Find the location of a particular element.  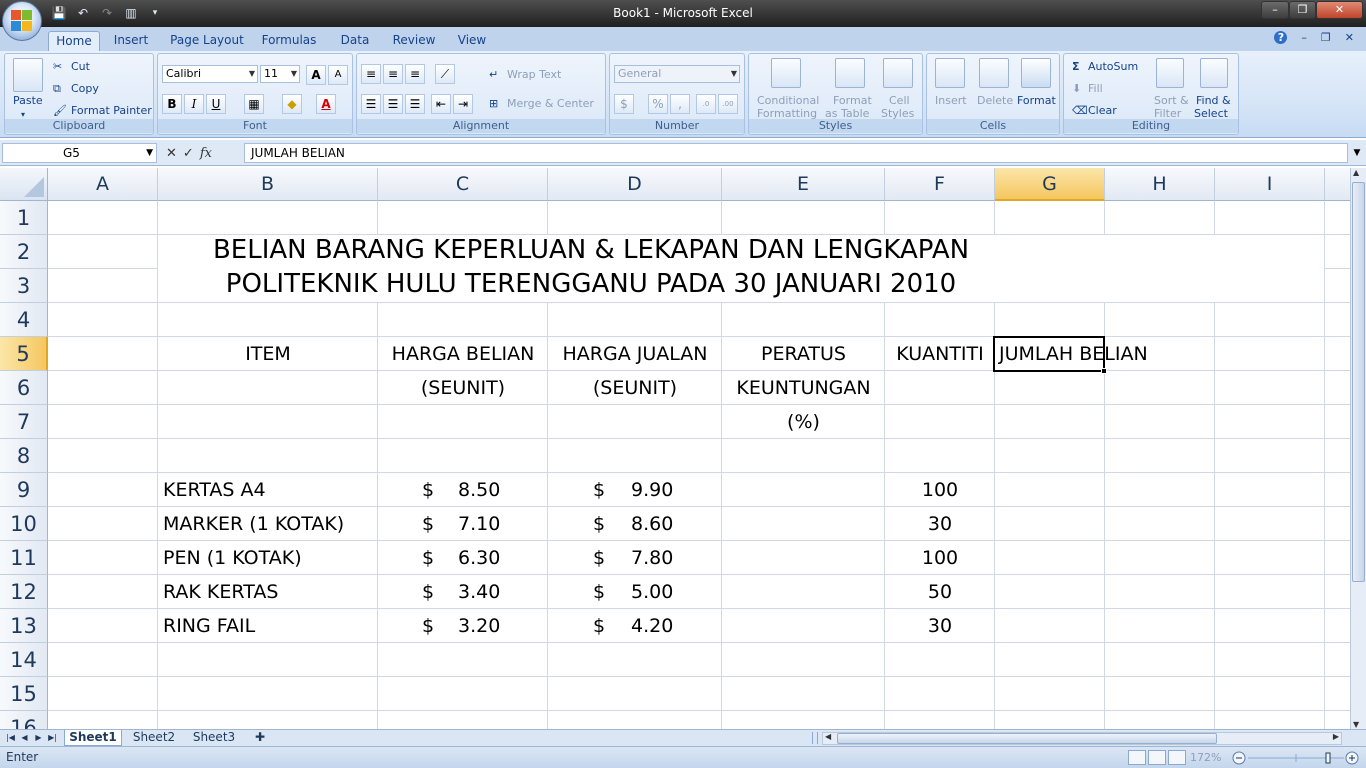

tab-view: View is located at coordinates (472, 41).